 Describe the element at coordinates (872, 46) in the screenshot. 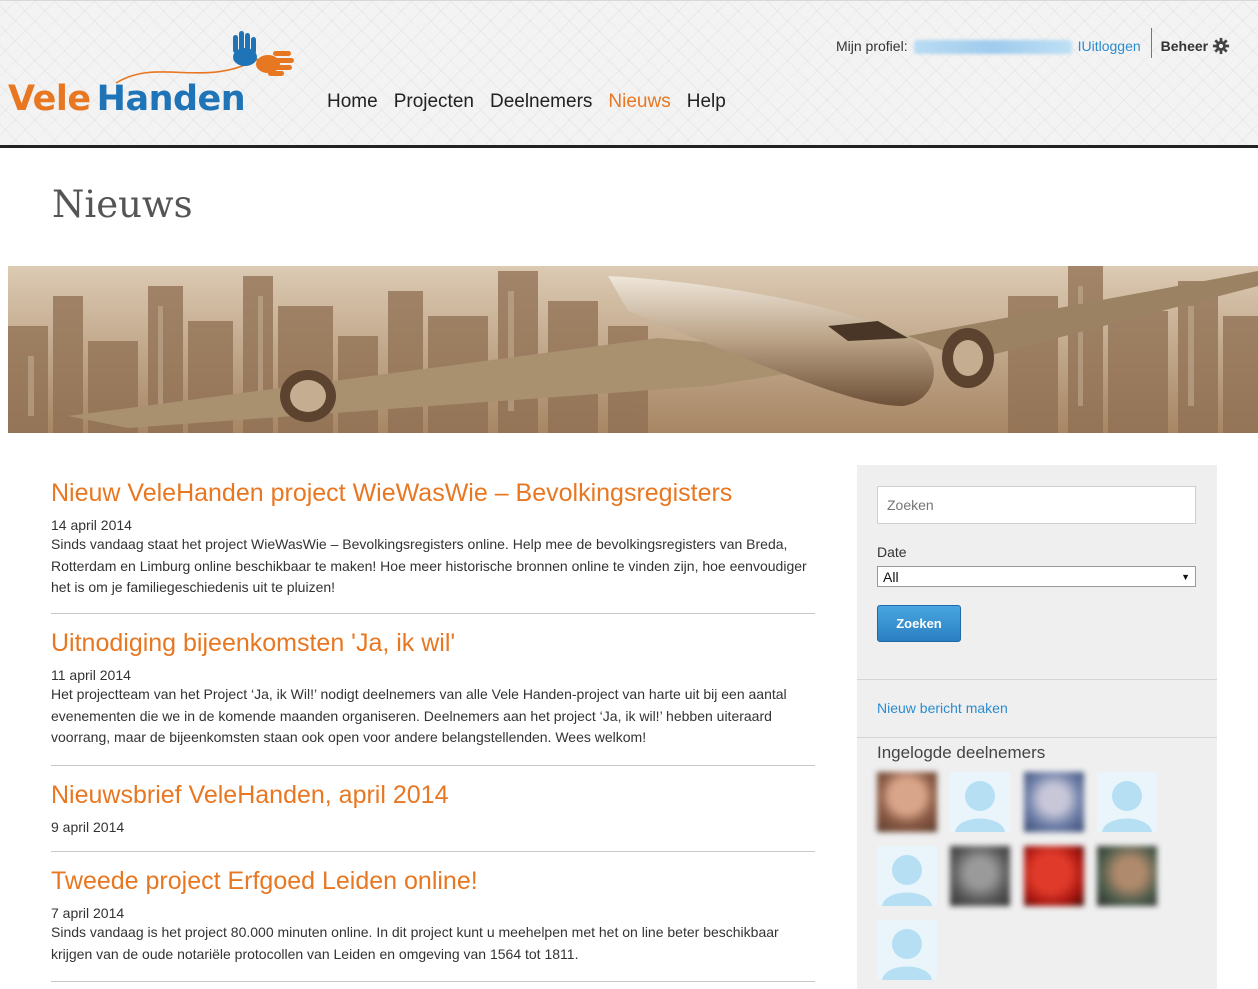

I see `profile-label: Mijn profiel:` at that location.